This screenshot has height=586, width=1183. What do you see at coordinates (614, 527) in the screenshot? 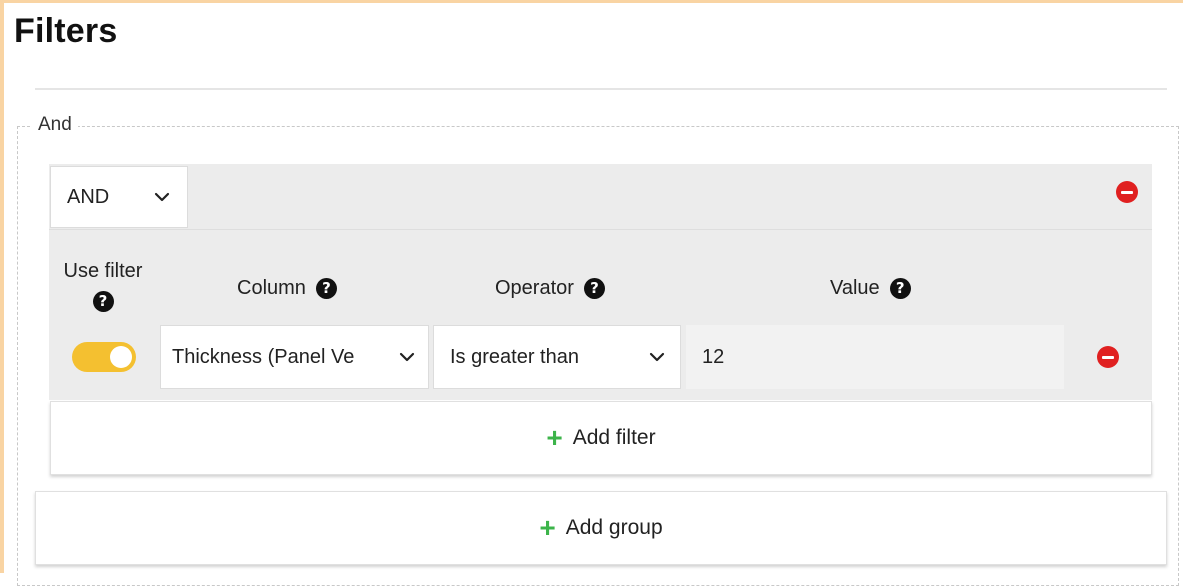
I see `add-group-label: Add group` at bounding box center [614, 527].